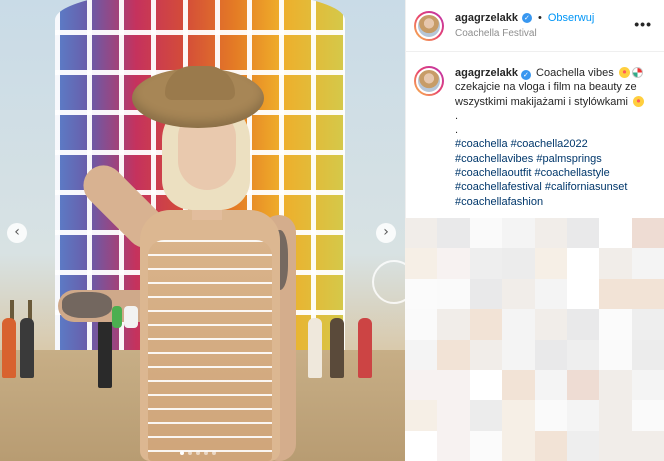  I want to click on follow-button: Obserwuj, so click(571, 18).